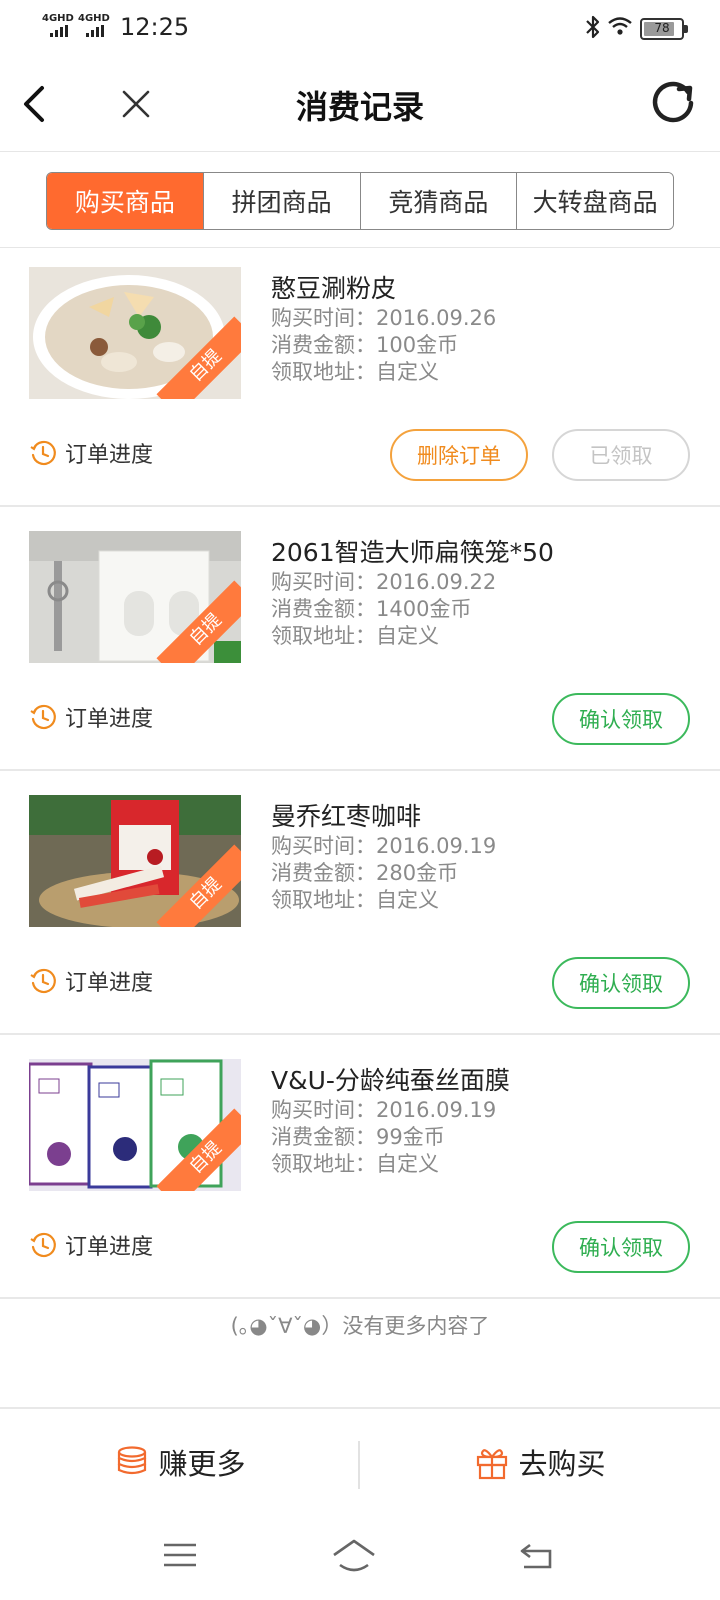 This screenshot has width=720, height=1600. What do you see at coordinates (354, 1555) in the screenshot?
I see `home-icon` at bounding box center [354, 1555].